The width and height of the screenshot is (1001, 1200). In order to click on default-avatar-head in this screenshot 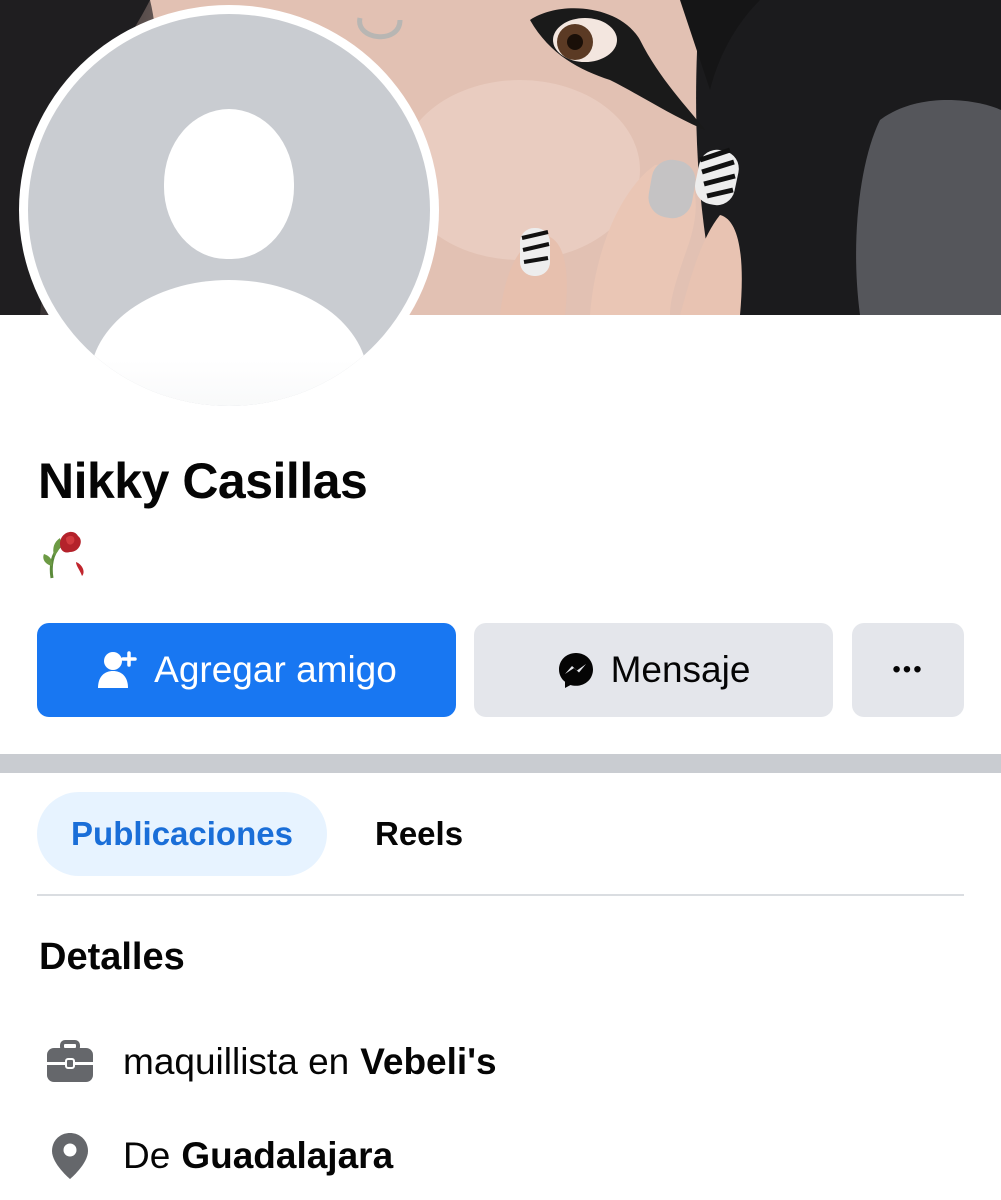, I will do `click(229, 184)`.